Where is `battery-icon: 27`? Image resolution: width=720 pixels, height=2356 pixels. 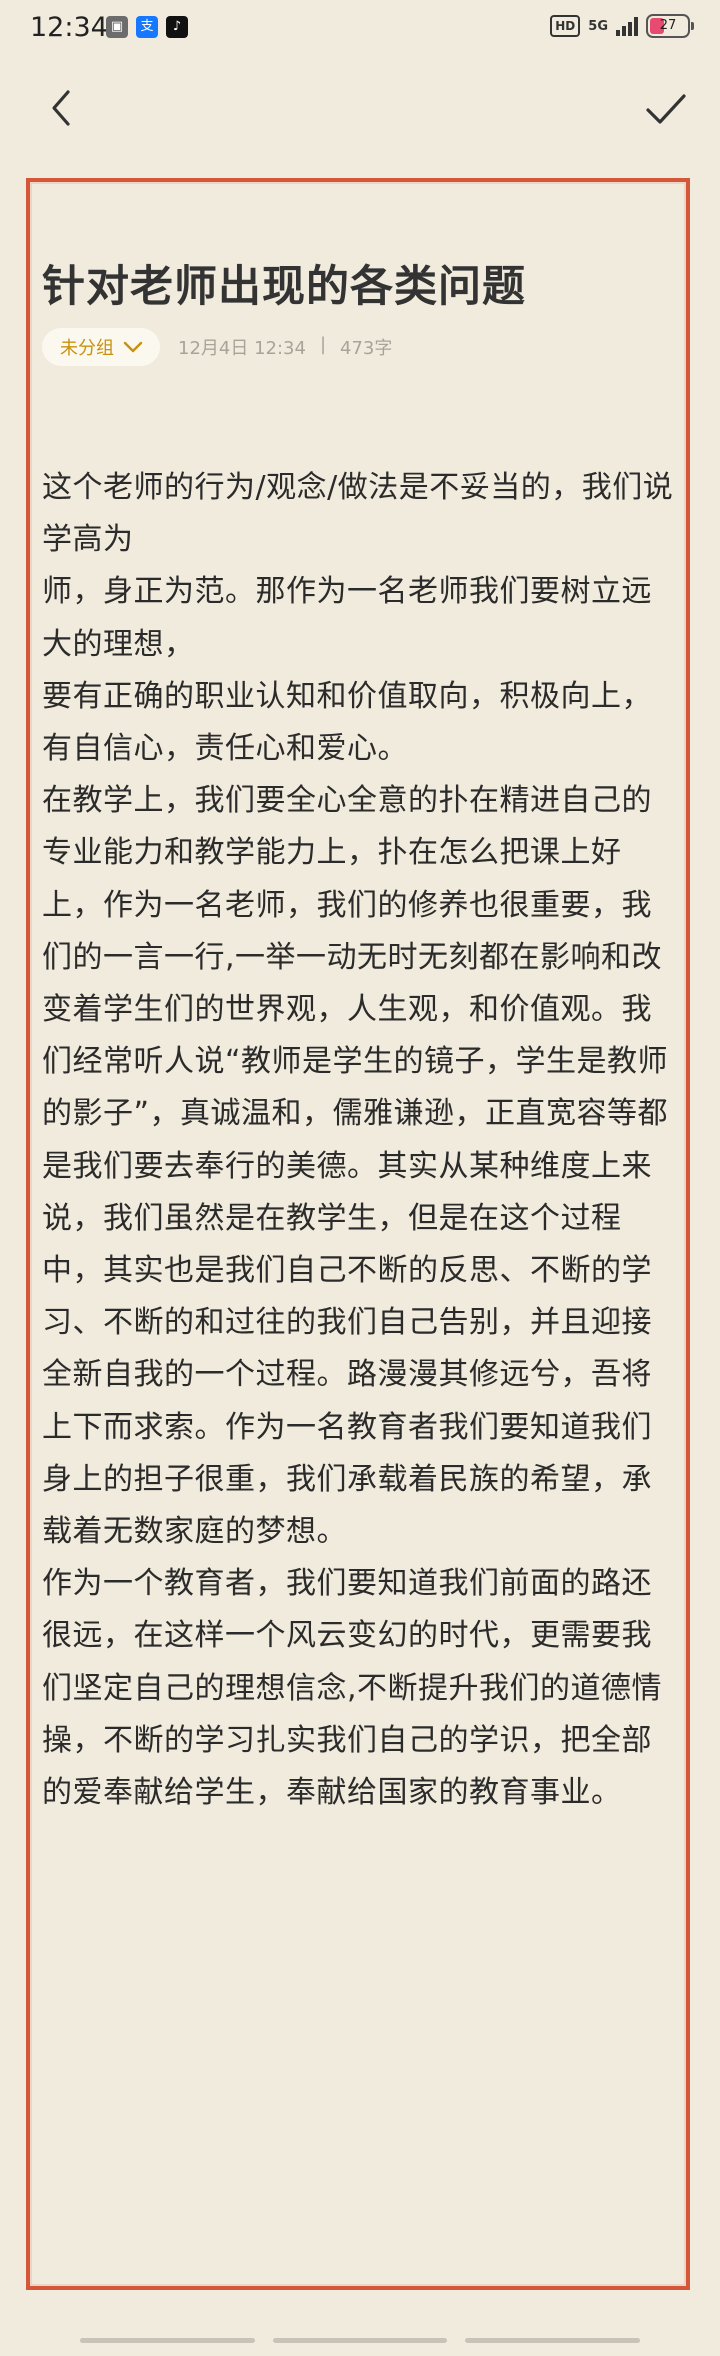 battery-icon: 27 is located at coordinates (670, 26).